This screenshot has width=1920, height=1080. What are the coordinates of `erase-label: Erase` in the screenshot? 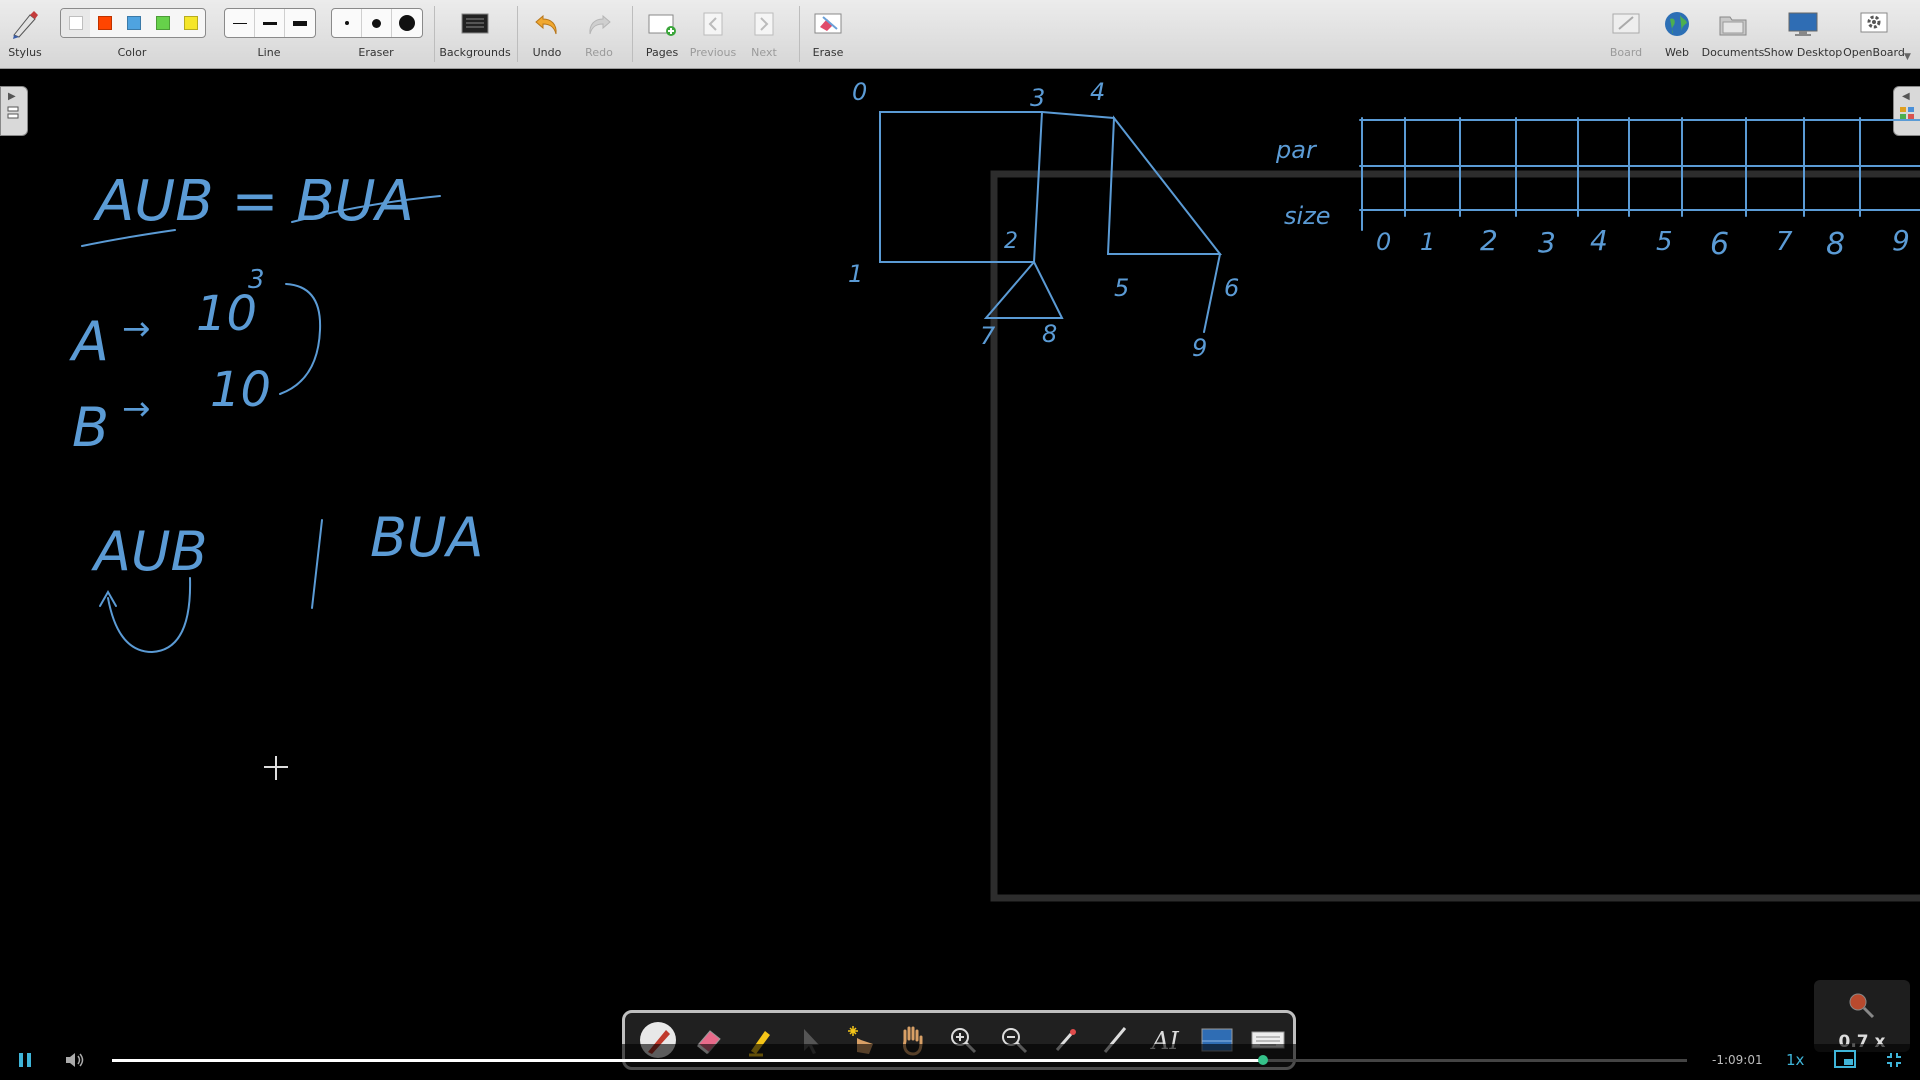 It's located at (828, 52).